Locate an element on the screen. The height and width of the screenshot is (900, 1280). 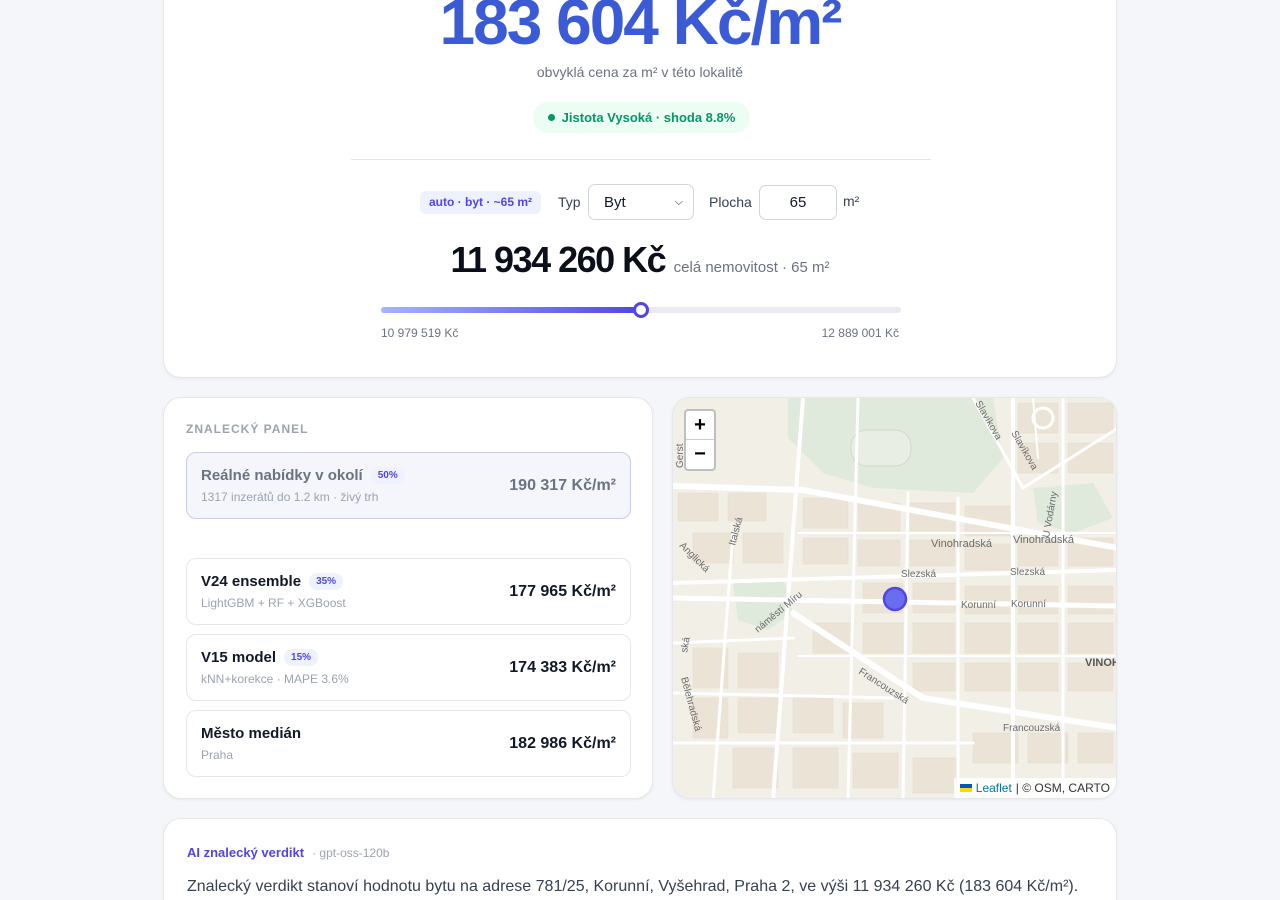
zoom-out-button: − is located at coordinates (700, 454).